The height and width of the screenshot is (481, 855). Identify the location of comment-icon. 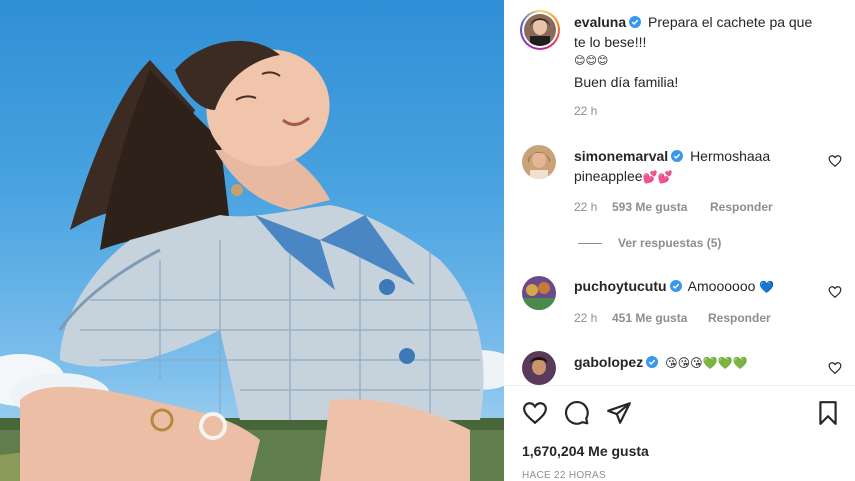
(577, 413).